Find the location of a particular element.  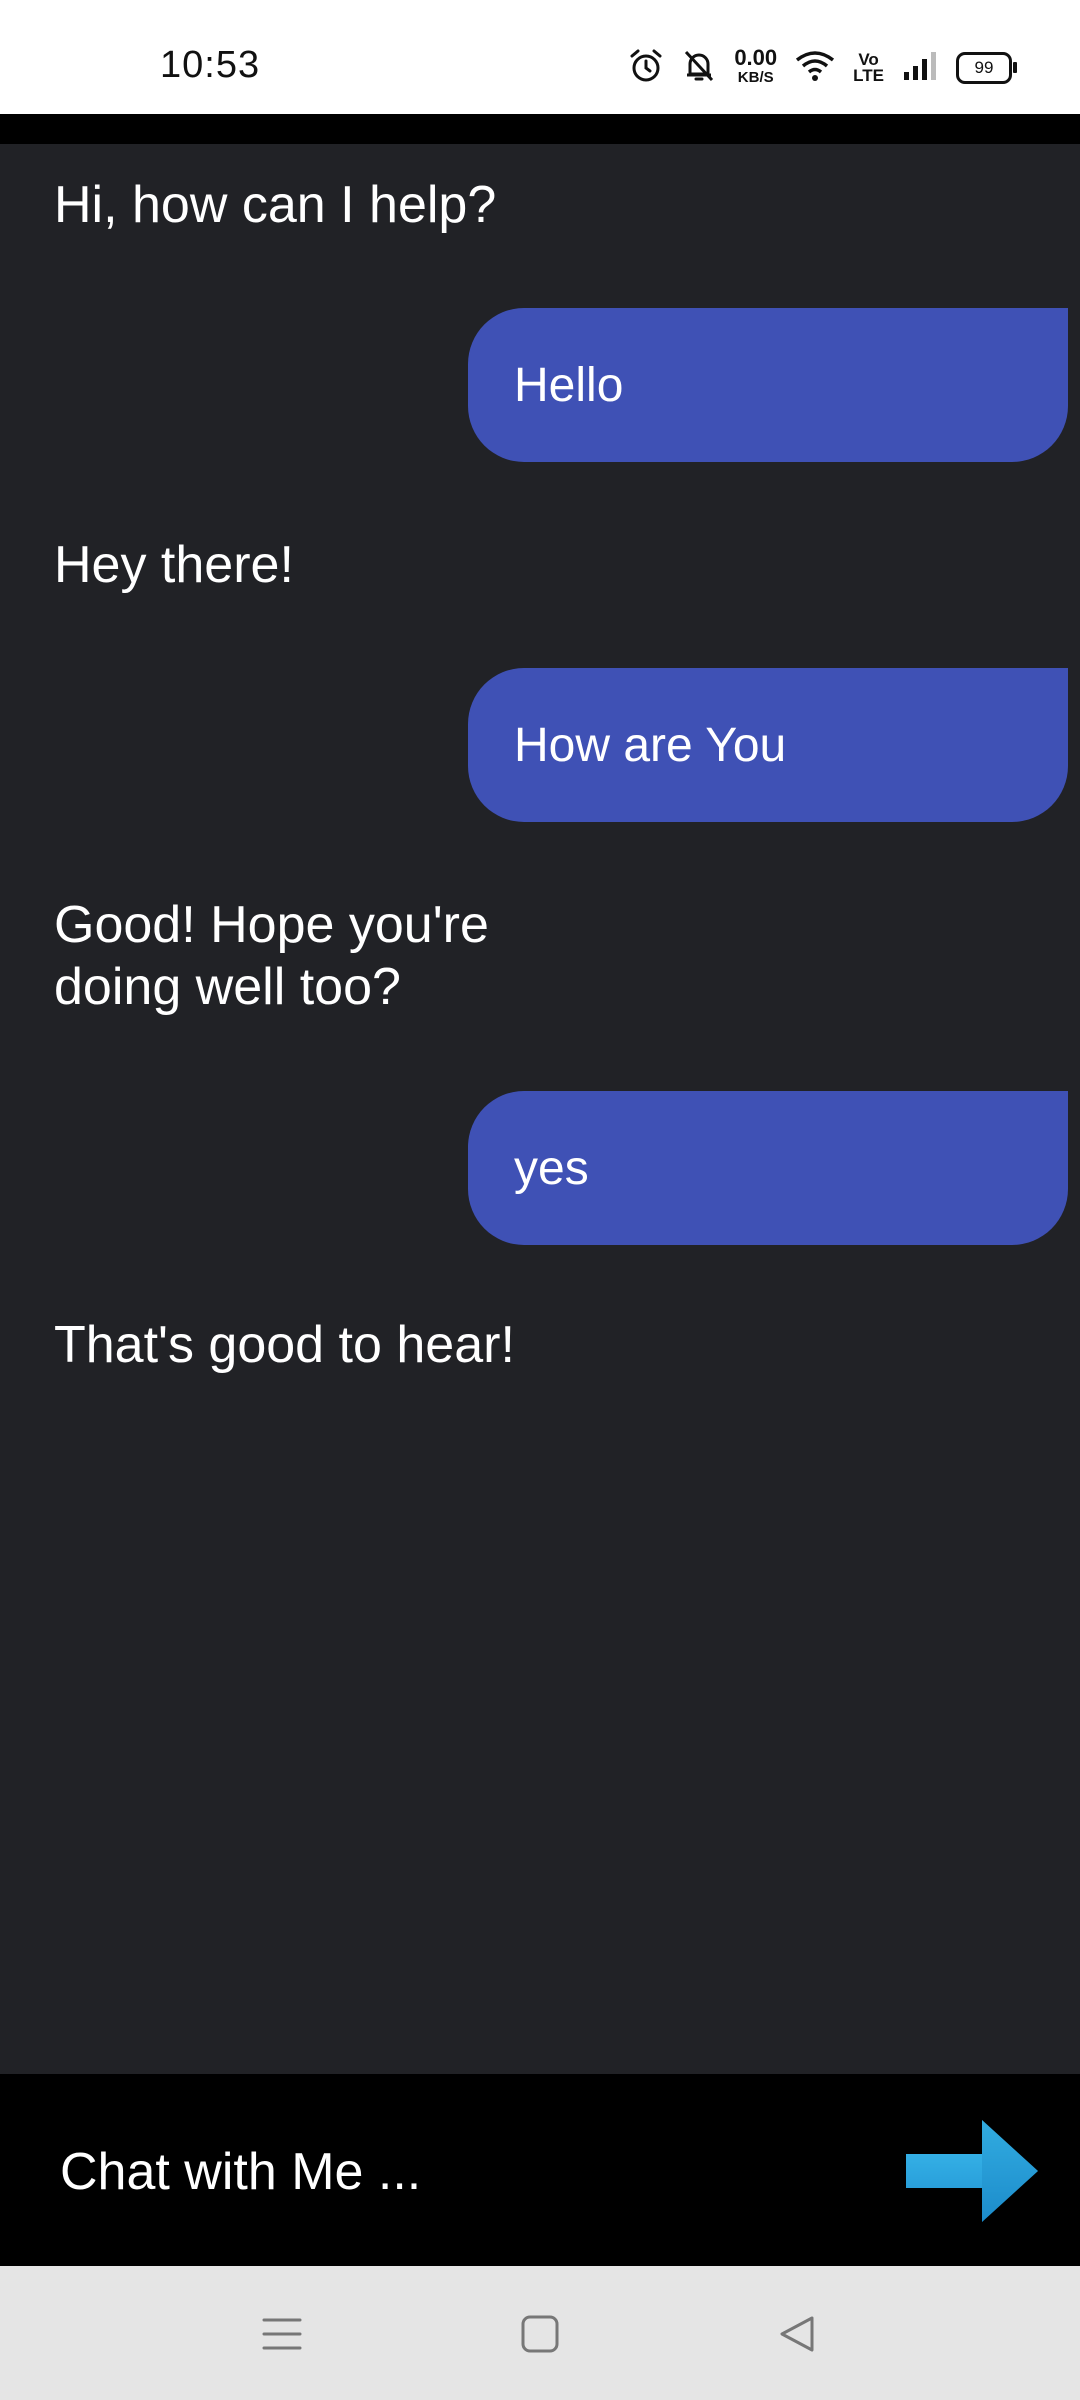

back-button is located at coordinates (798, 2334).